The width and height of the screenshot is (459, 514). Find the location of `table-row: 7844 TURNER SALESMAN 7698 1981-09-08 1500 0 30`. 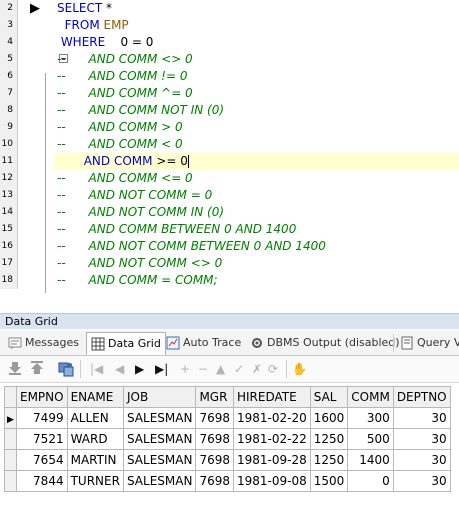

table-row: 7844 TURNER SALESMAN 7698 1981-09-08 1500 0 30 is located at coordinates (227, 481).